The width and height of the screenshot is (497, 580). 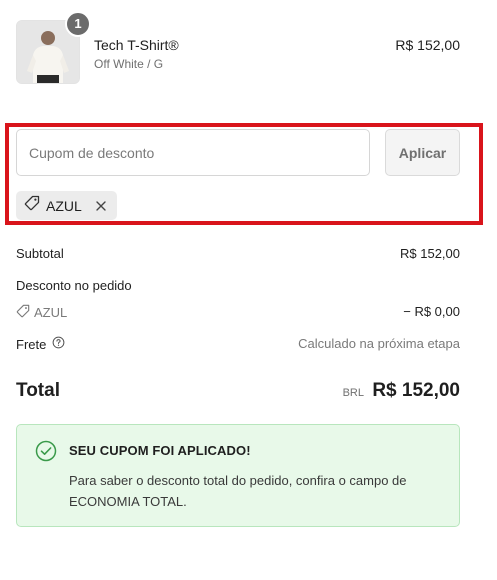 I want to click on discount-label: Desconto no pedido, so click(x=74, y=285).